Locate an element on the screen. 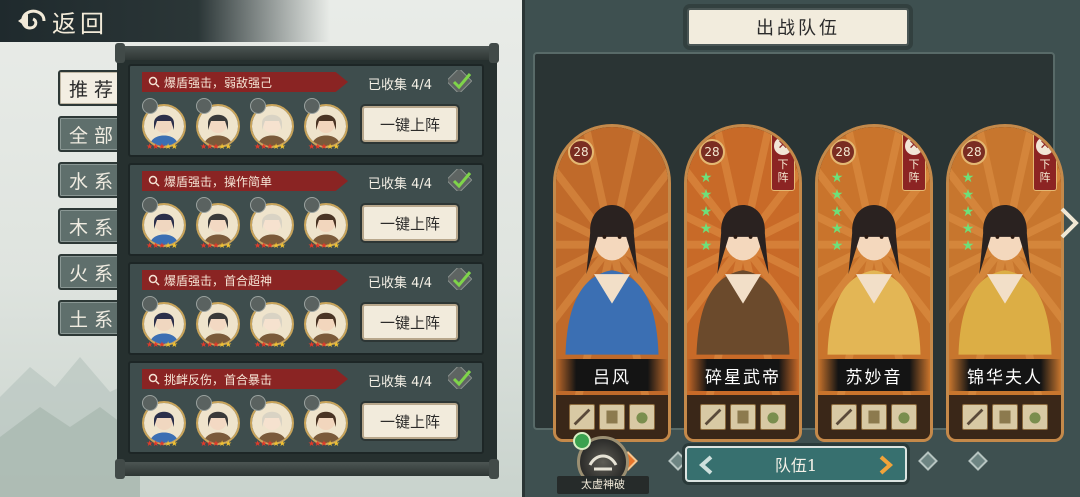 The image size is (1080, 497). lineup-tag: 爆盾强击，操作简单 is located at coordinates (245, 181).